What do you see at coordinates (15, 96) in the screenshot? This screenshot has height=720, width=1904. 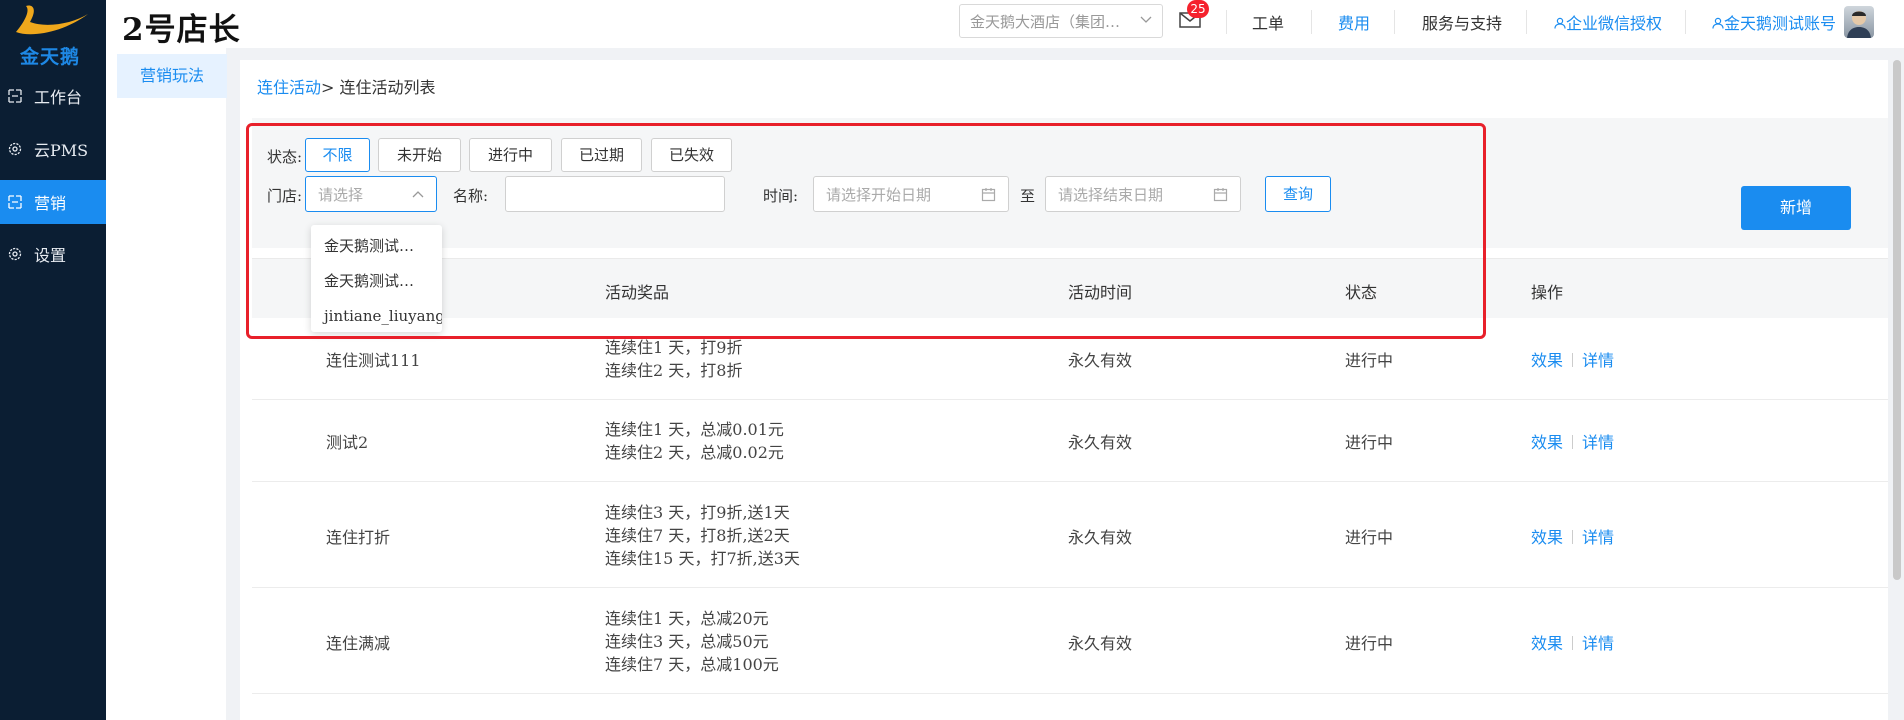 I see `workbench-icon` at bounding box center [15, 96].